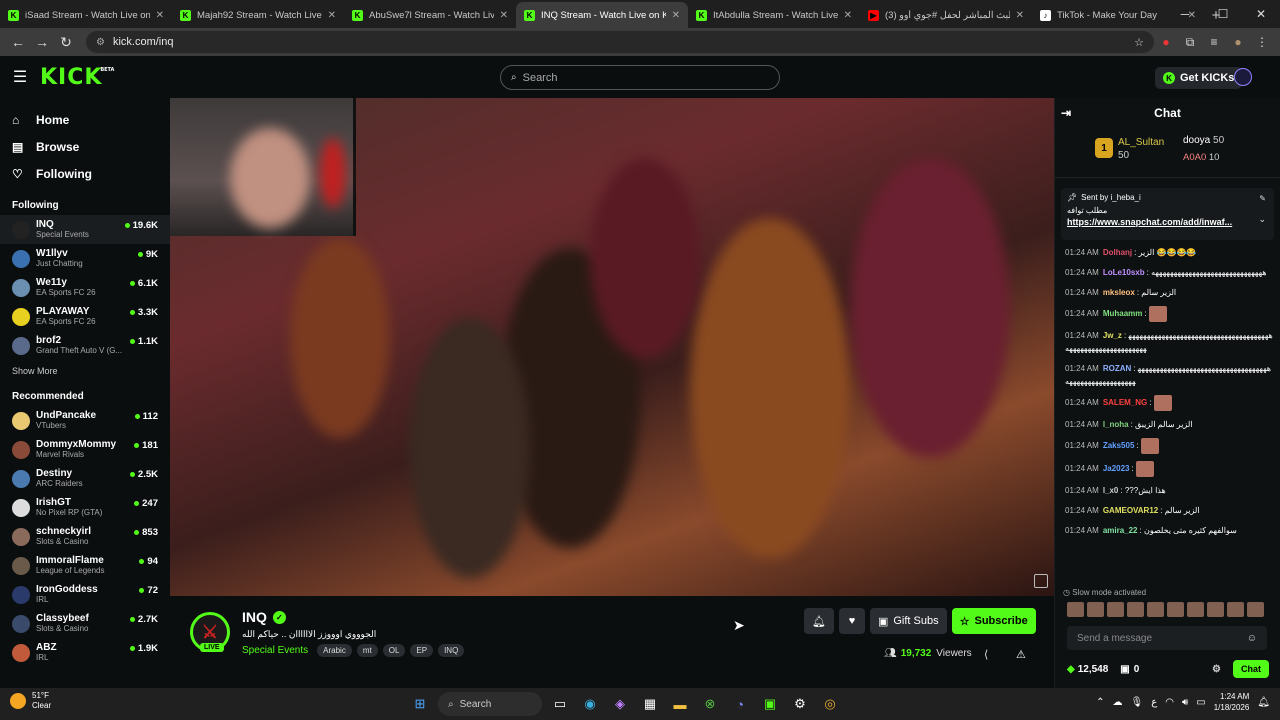 The image size is (1280, 720). Describe the element at coordinates (85, 594) in the screenshot. I see `sidebar-channel: IronGoddess IRL 72` at that location.